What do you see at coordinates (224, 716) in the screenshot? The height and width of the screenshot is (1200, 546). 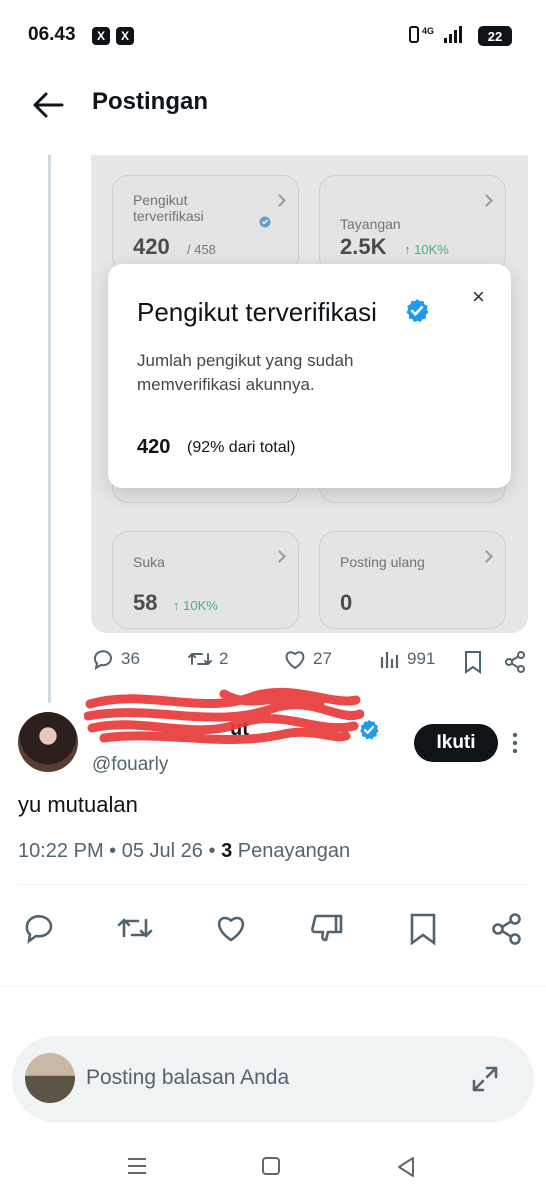 I see `redaction-scribble` at bounding box center [224, 716].